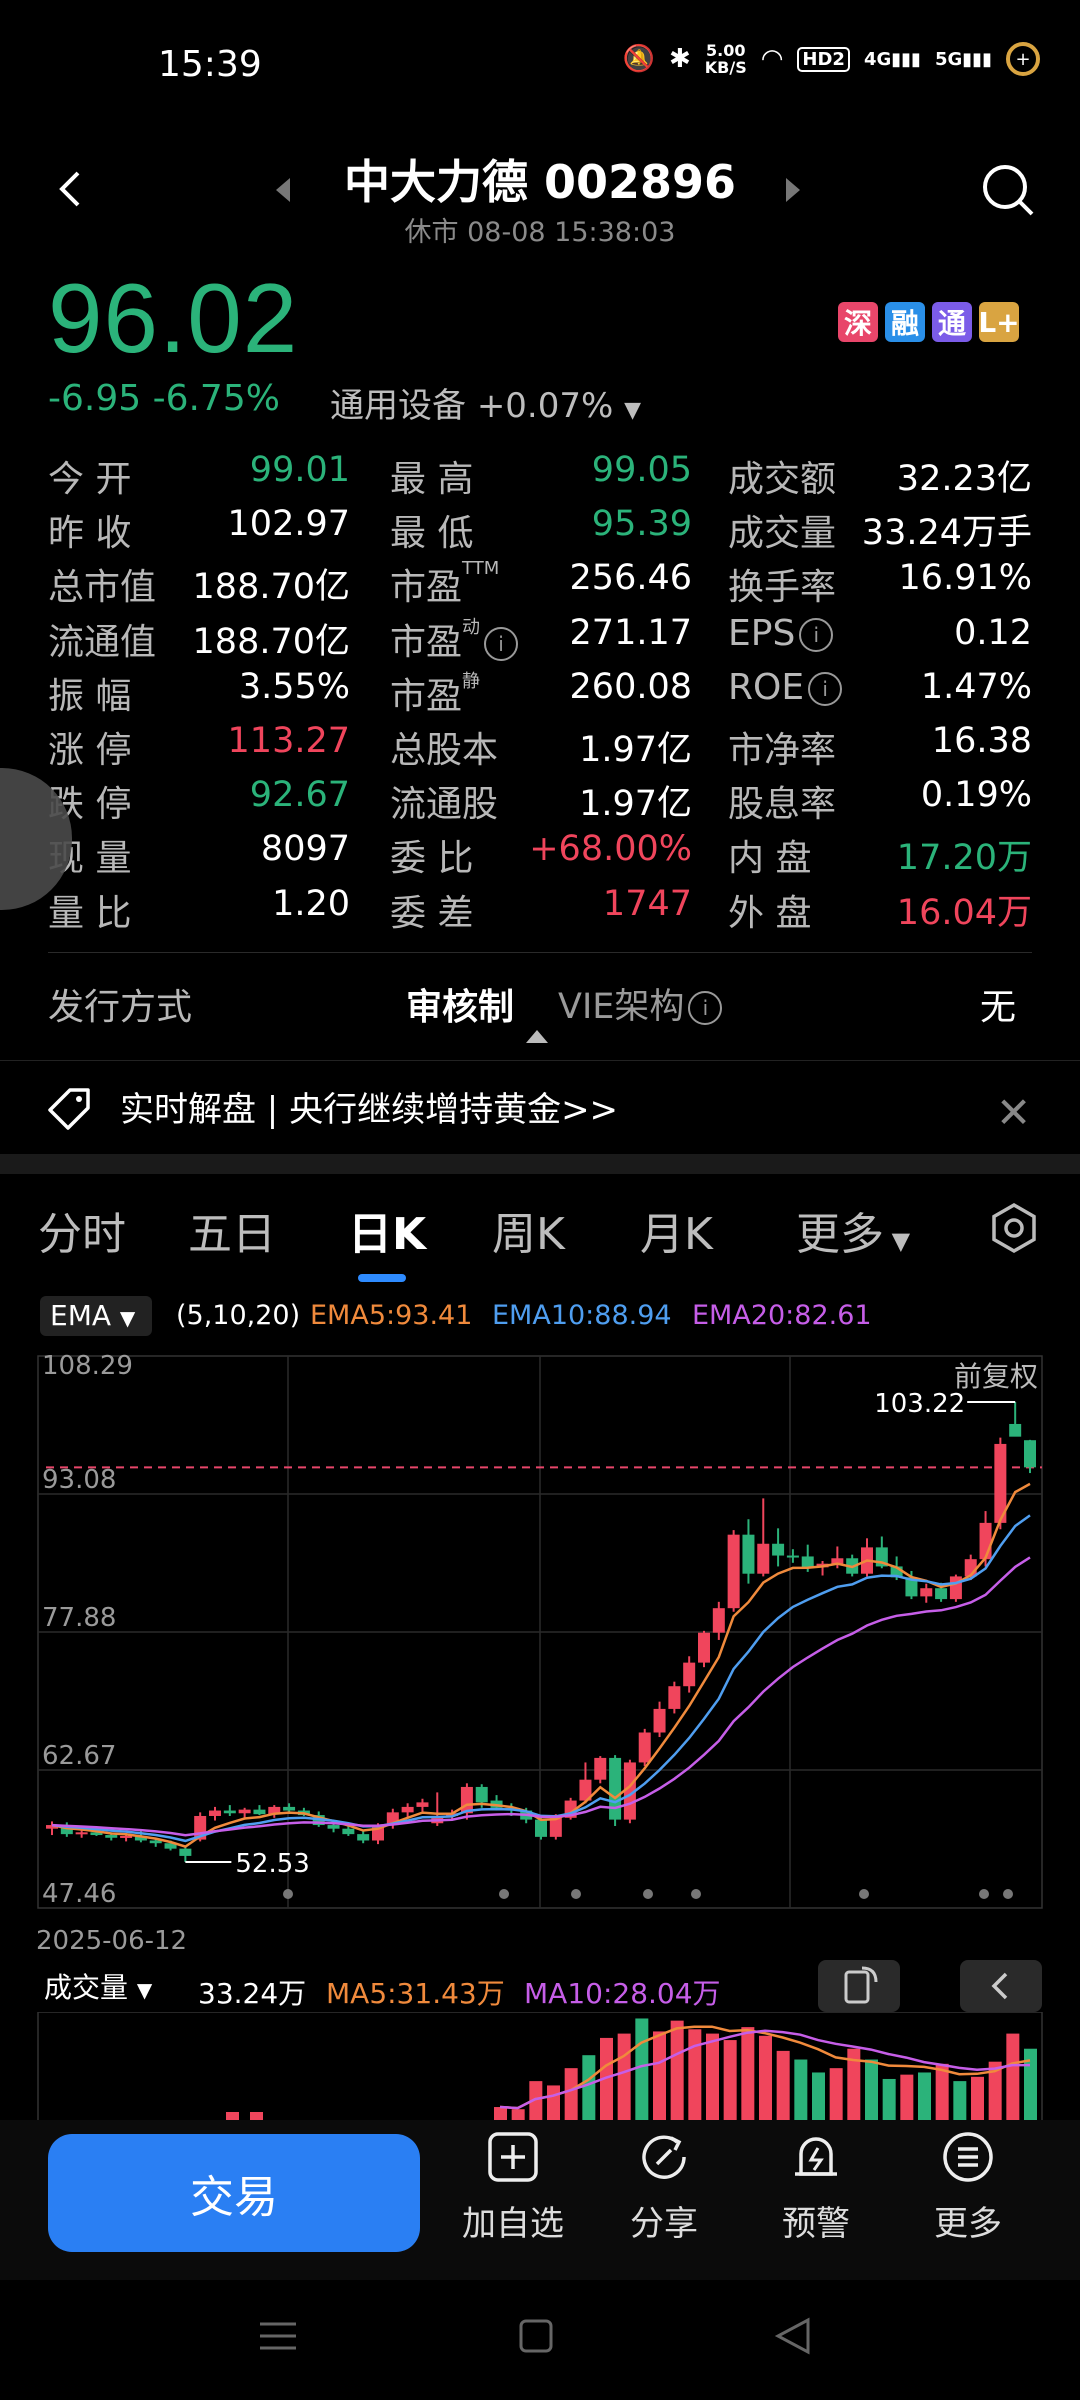  I want to click on home-nav-icon, so click(536, 2336).